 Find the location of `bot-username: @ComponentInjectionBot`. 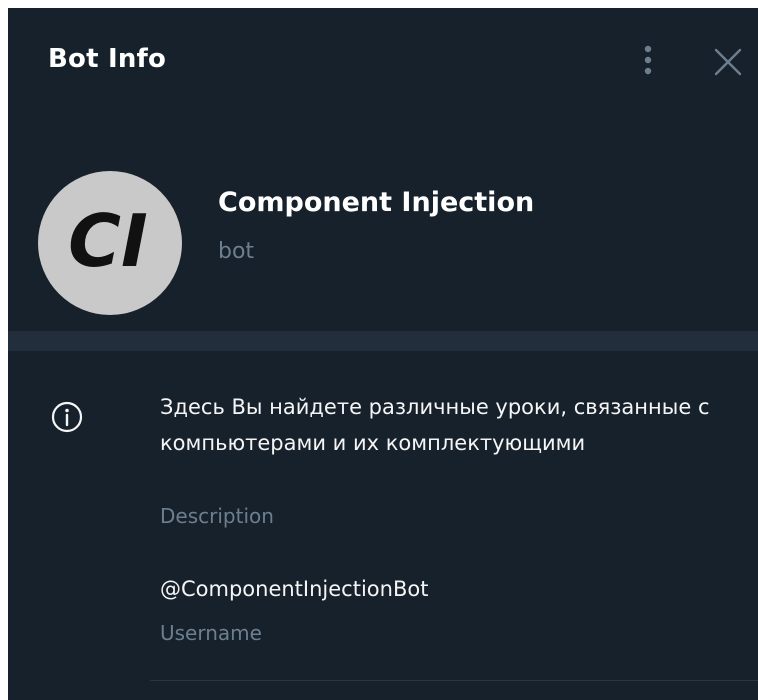

bot-username: @ComponentInjectionBot is located at coordinates (294, 589).